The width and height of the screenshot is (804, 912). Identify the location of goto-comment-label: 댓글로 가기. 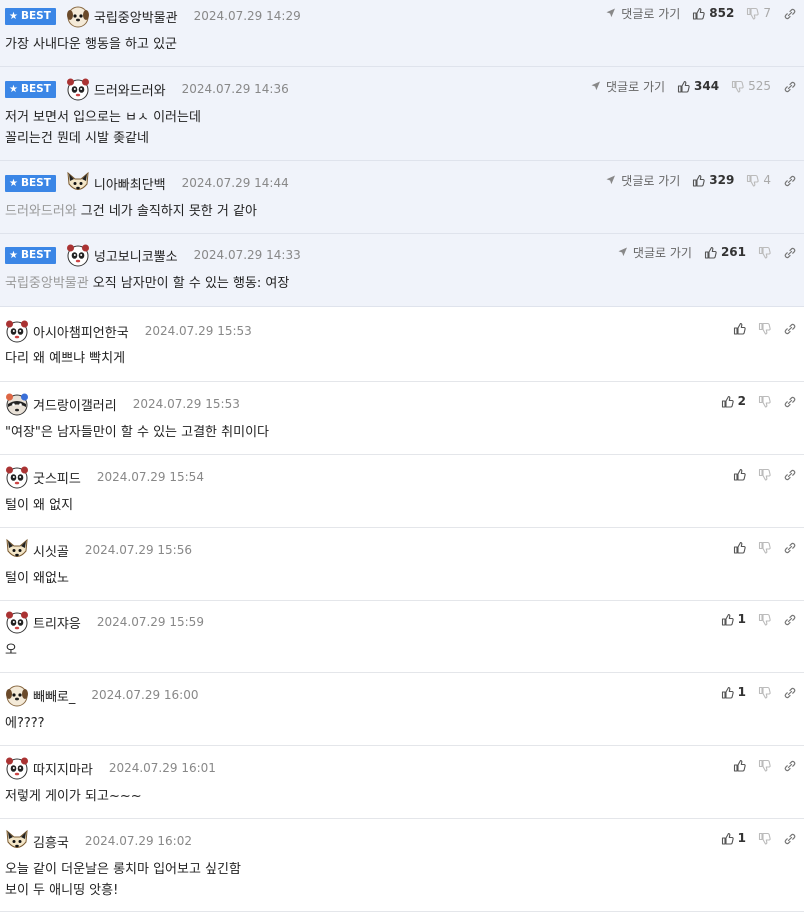
(662, 252).